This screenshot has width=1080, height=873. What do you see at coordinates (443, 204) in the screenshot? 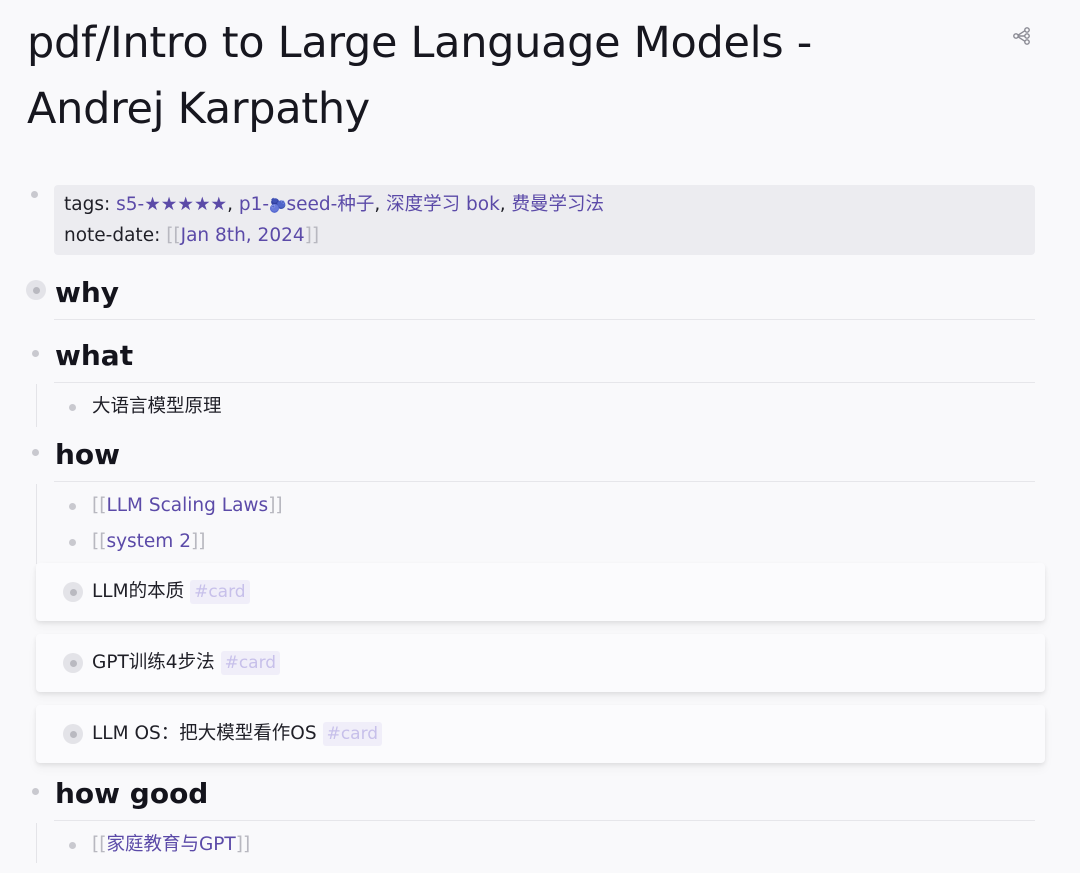
I see `tag-link: 深度学习 bok` at bounding box center [443, 204].